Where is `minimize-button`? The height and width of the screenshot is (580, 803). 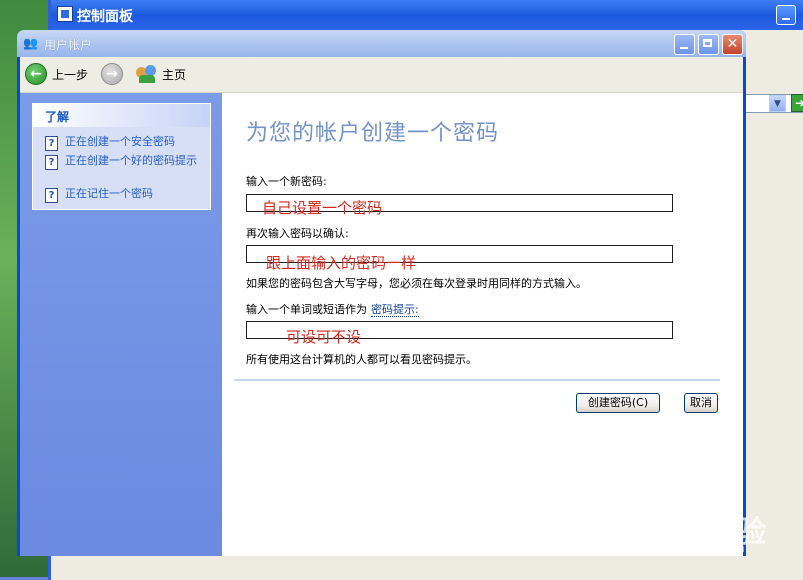 minimize-button is located at coordinates (684, 44).